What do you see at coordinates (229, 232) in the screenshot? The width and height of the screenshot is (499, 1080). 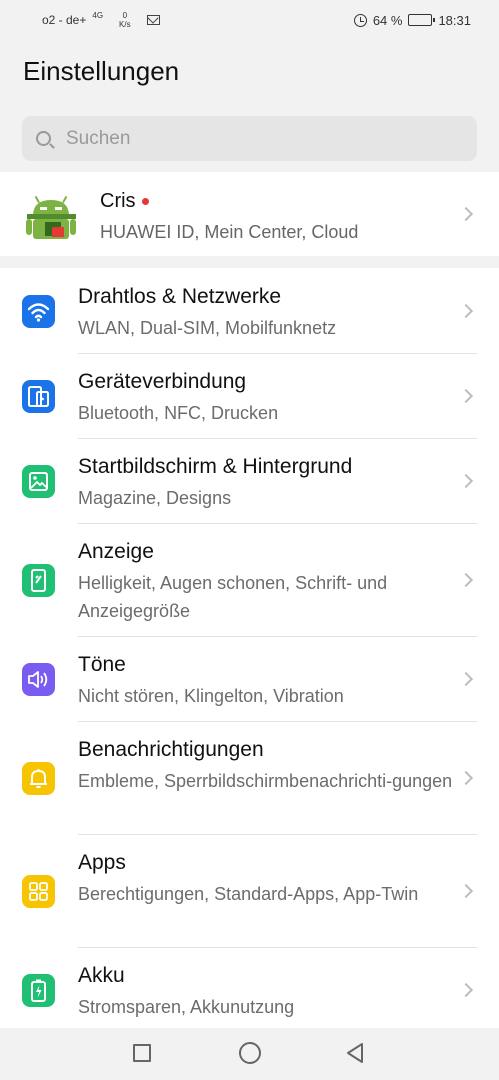 I see `profile-subtitle: HUAWEI ID, Mein Center, Cloud` at bounding box center [229, 232].